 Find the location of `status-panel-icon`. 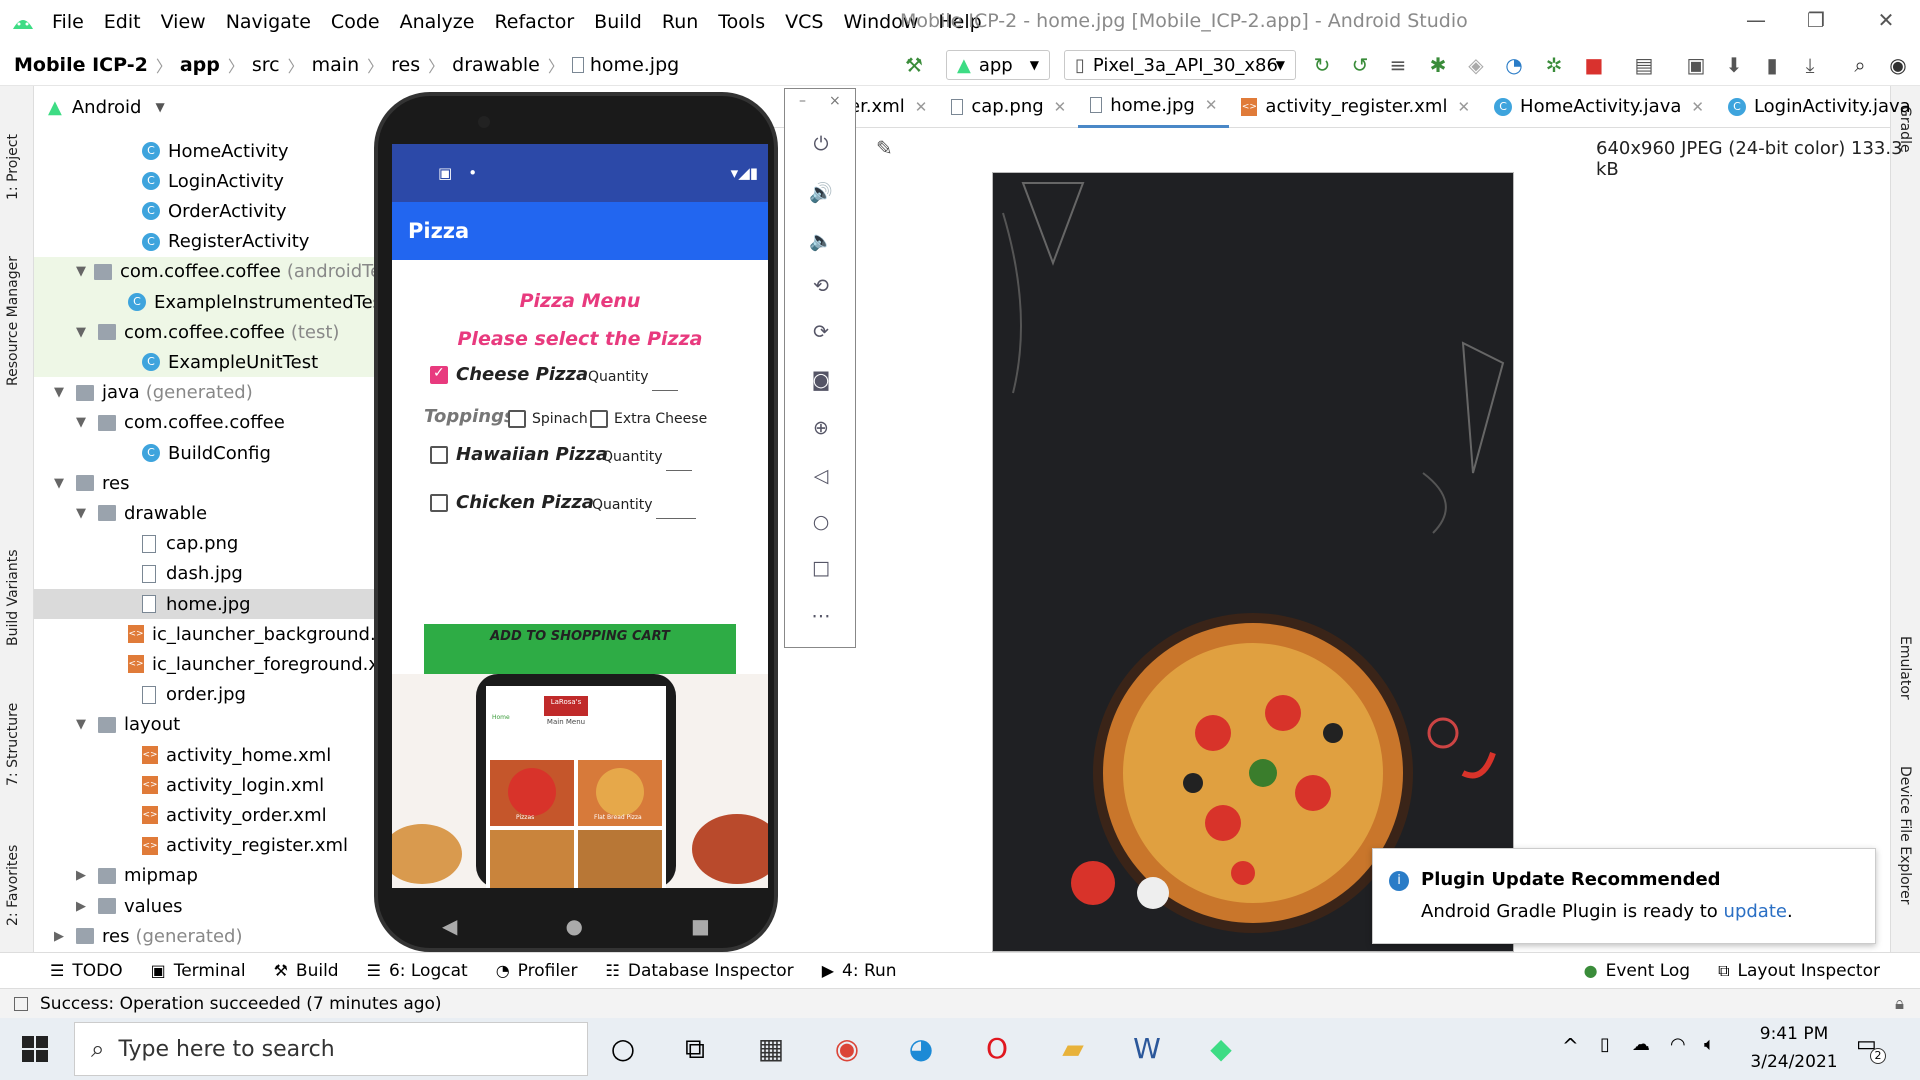

status-panel-icon is located at coordinates (21, 1003).